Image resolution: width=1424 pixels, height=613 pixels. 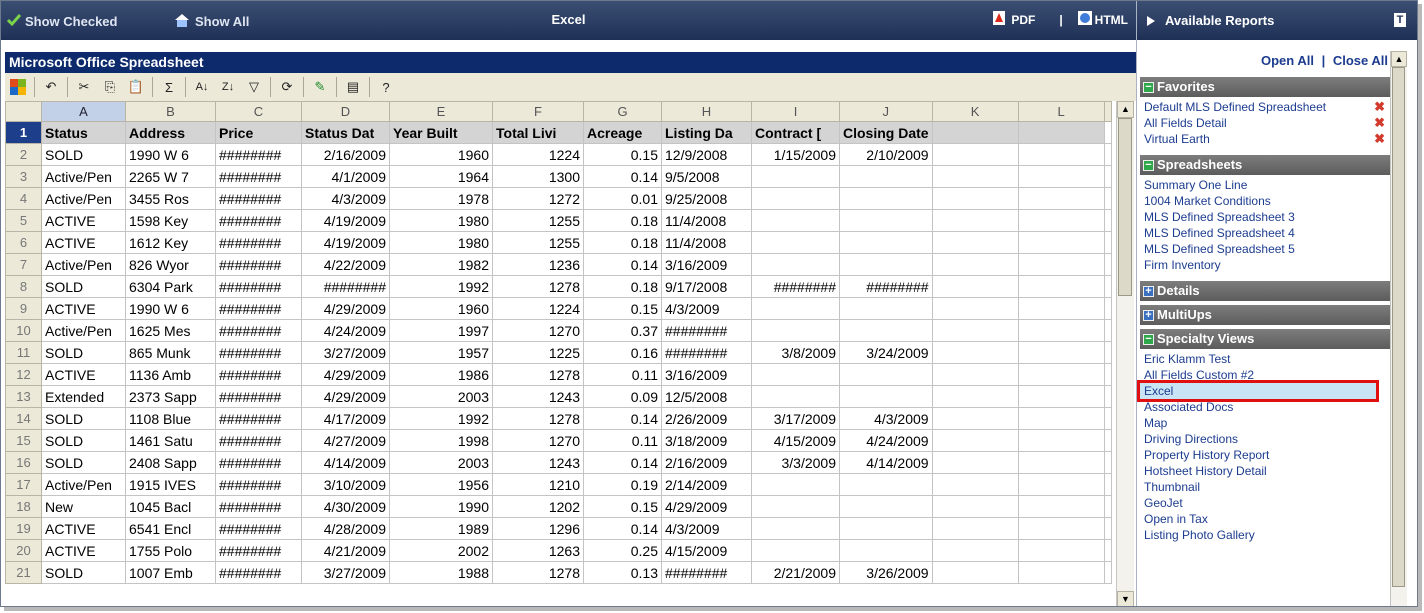 I want to click on section-header-details: + Details, so click(x=1265, y=291).